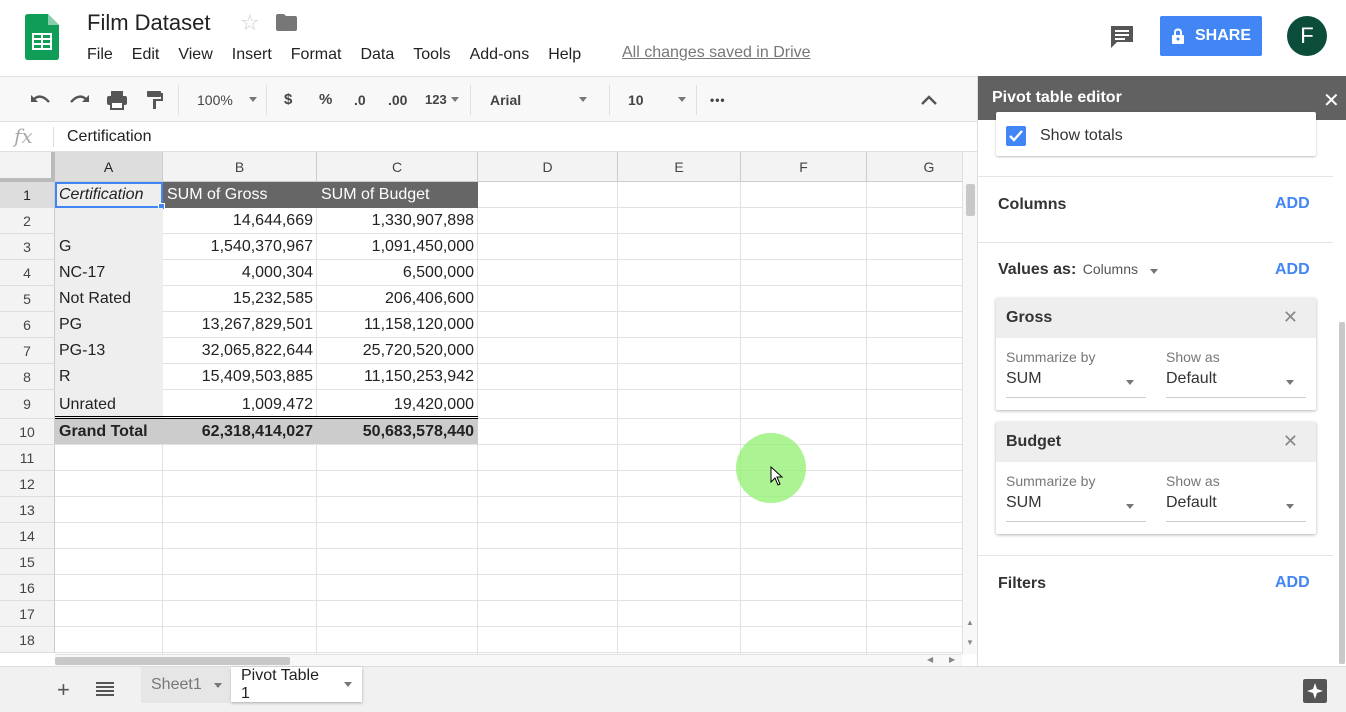 The height and width of the screenshot is (712, 1346). What do you see at coordinates (240, 247) in the screenshot?
I see `pivot-value-cell: 1,540,370,967` at bounding box center [240, 247].